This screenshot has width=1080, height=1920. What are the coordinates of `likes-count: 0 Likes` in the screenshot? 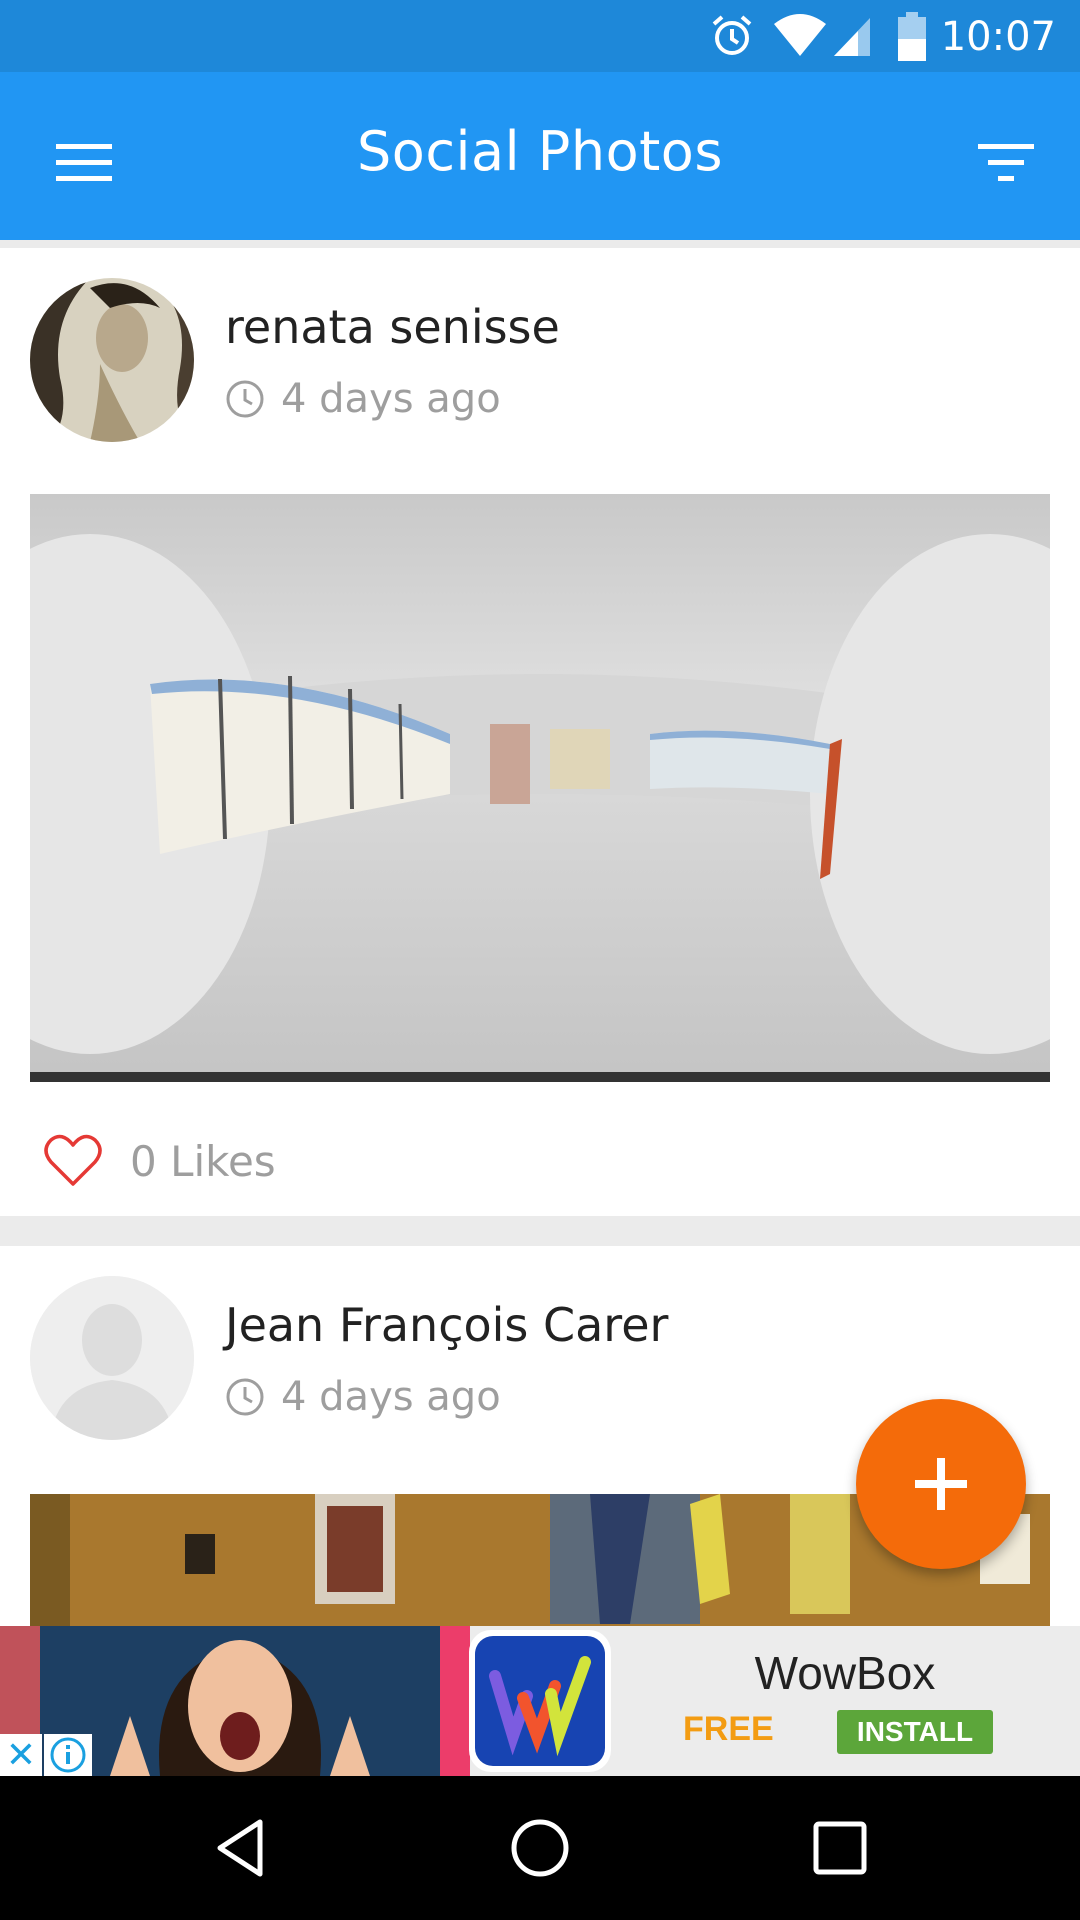 It's located at (203, 1161).